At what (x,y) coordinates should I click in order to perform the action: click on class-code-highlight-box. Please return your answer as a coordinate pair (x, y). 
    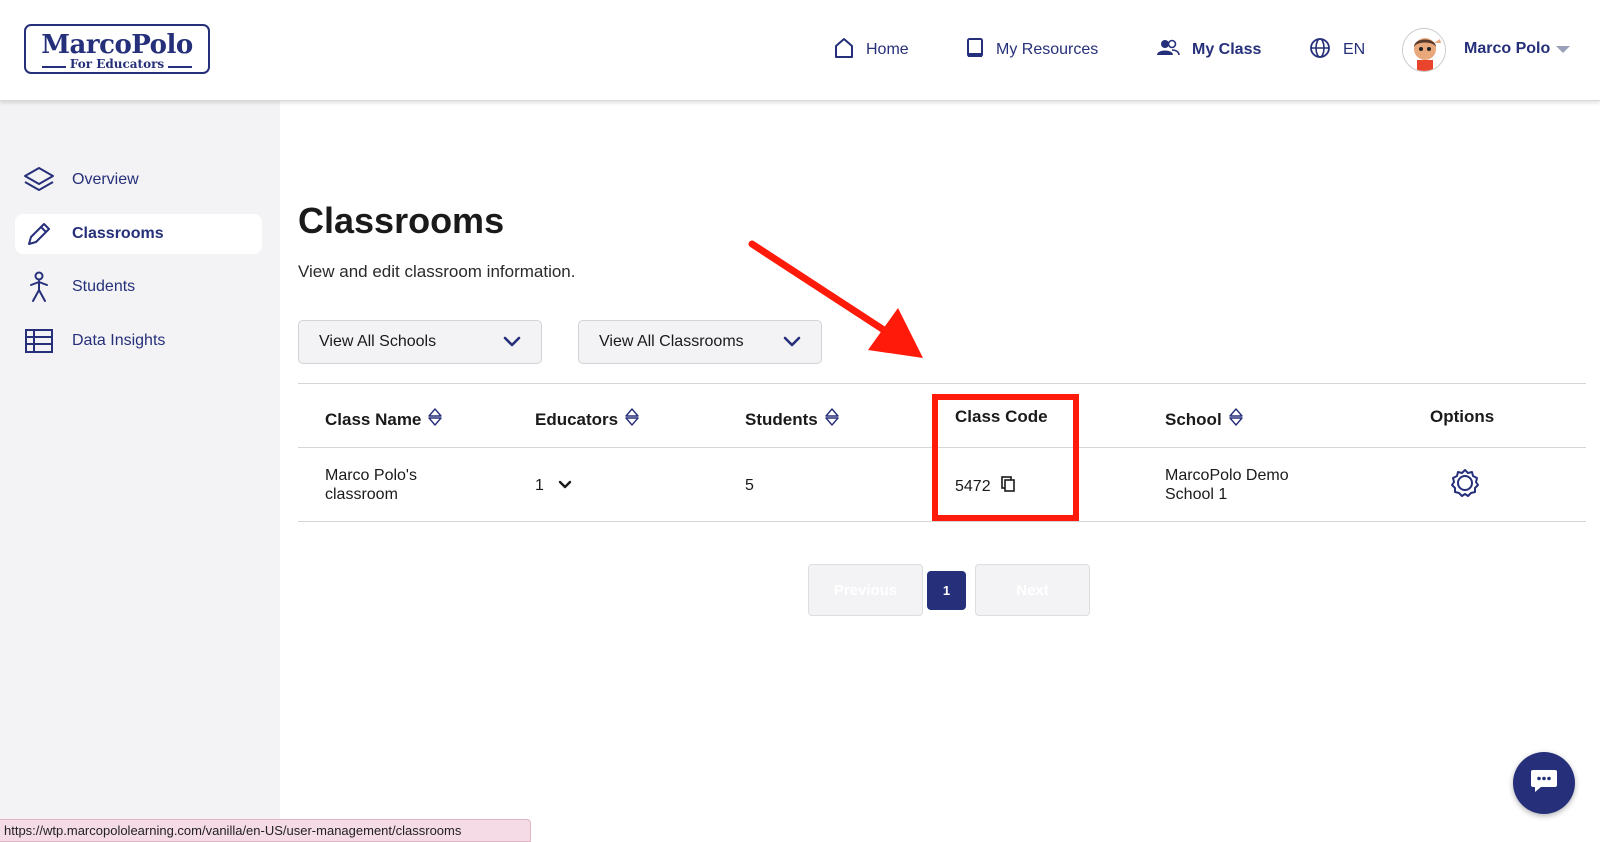
    Looking at the image, I should click on (1005, 457).